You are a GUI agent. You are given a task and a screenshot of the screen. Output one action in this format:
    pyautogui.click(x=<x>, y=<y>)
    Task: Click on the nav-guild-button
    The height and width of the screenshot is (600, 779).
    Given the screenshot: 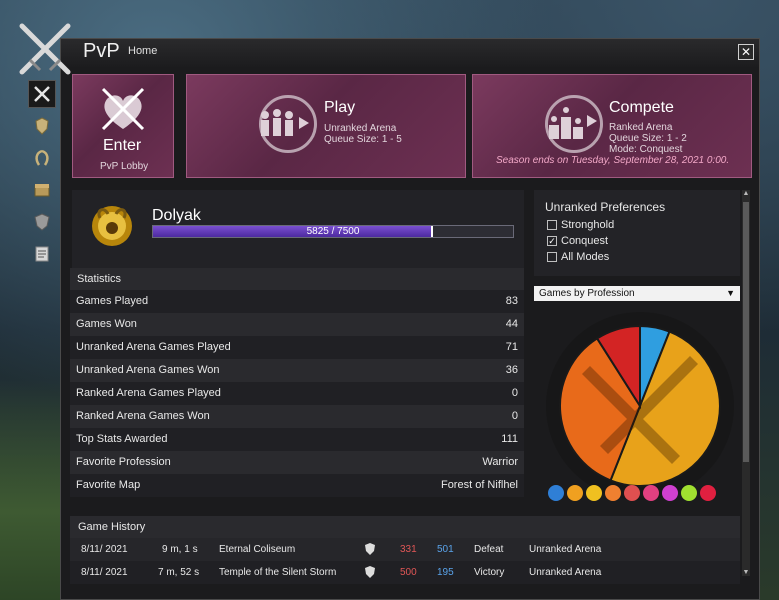 What is the action you would take?
    pyautogui.click(x=42, y=222)
    